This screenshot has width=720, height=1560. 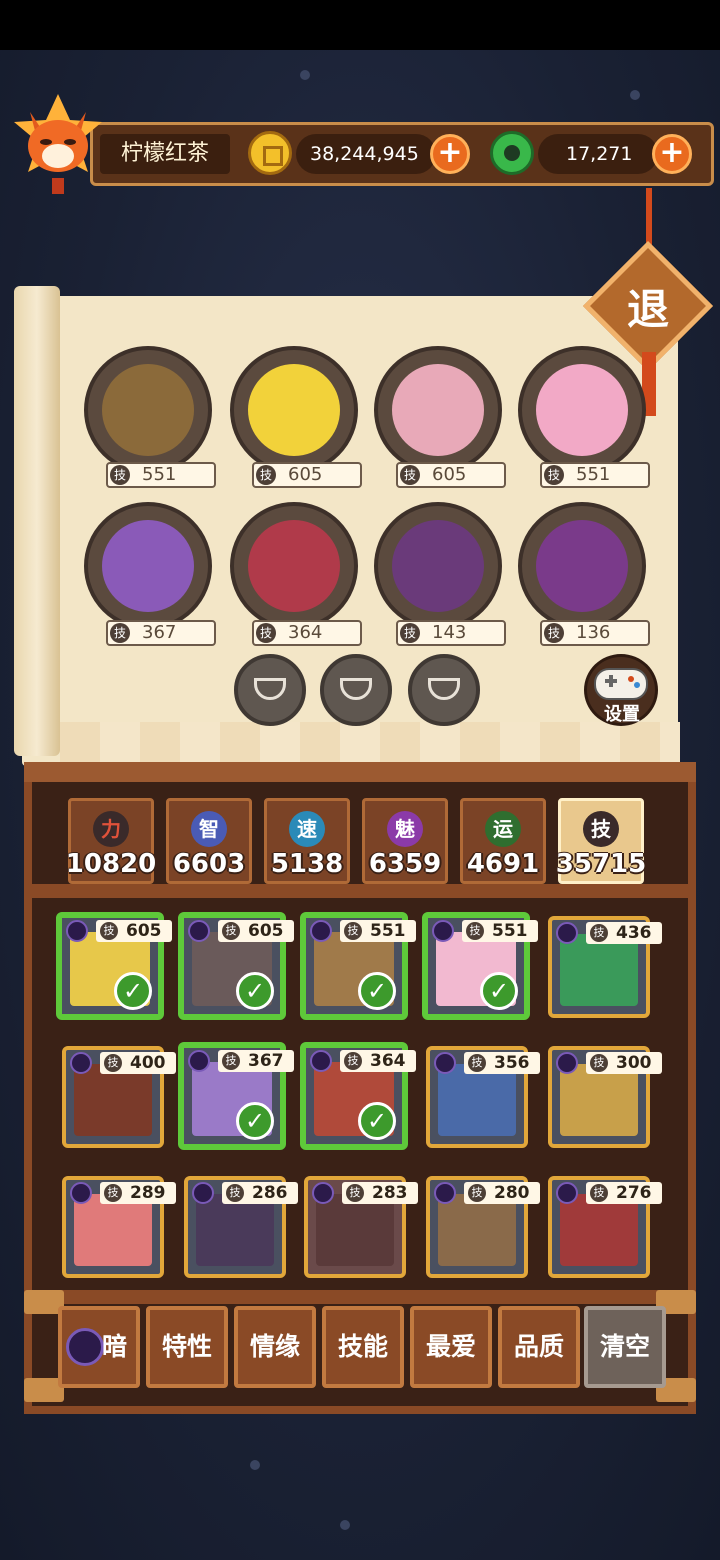 I want to click on hero-skill-value: 技 364, so click(x=307, y=633).